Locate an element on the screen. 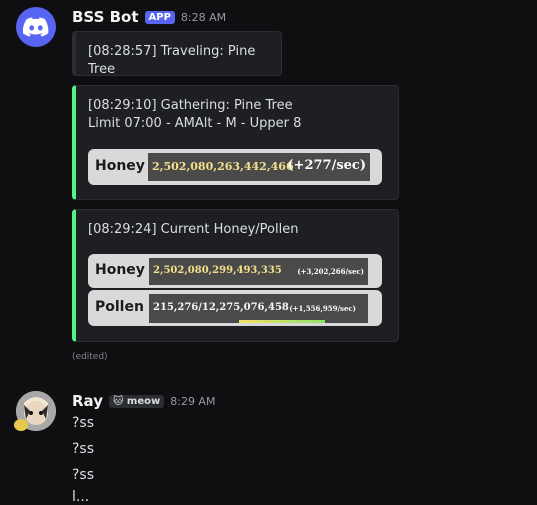  embed-current-title: [08:29:24] Current Honey/Pollen is located at coordinates (193, 229).